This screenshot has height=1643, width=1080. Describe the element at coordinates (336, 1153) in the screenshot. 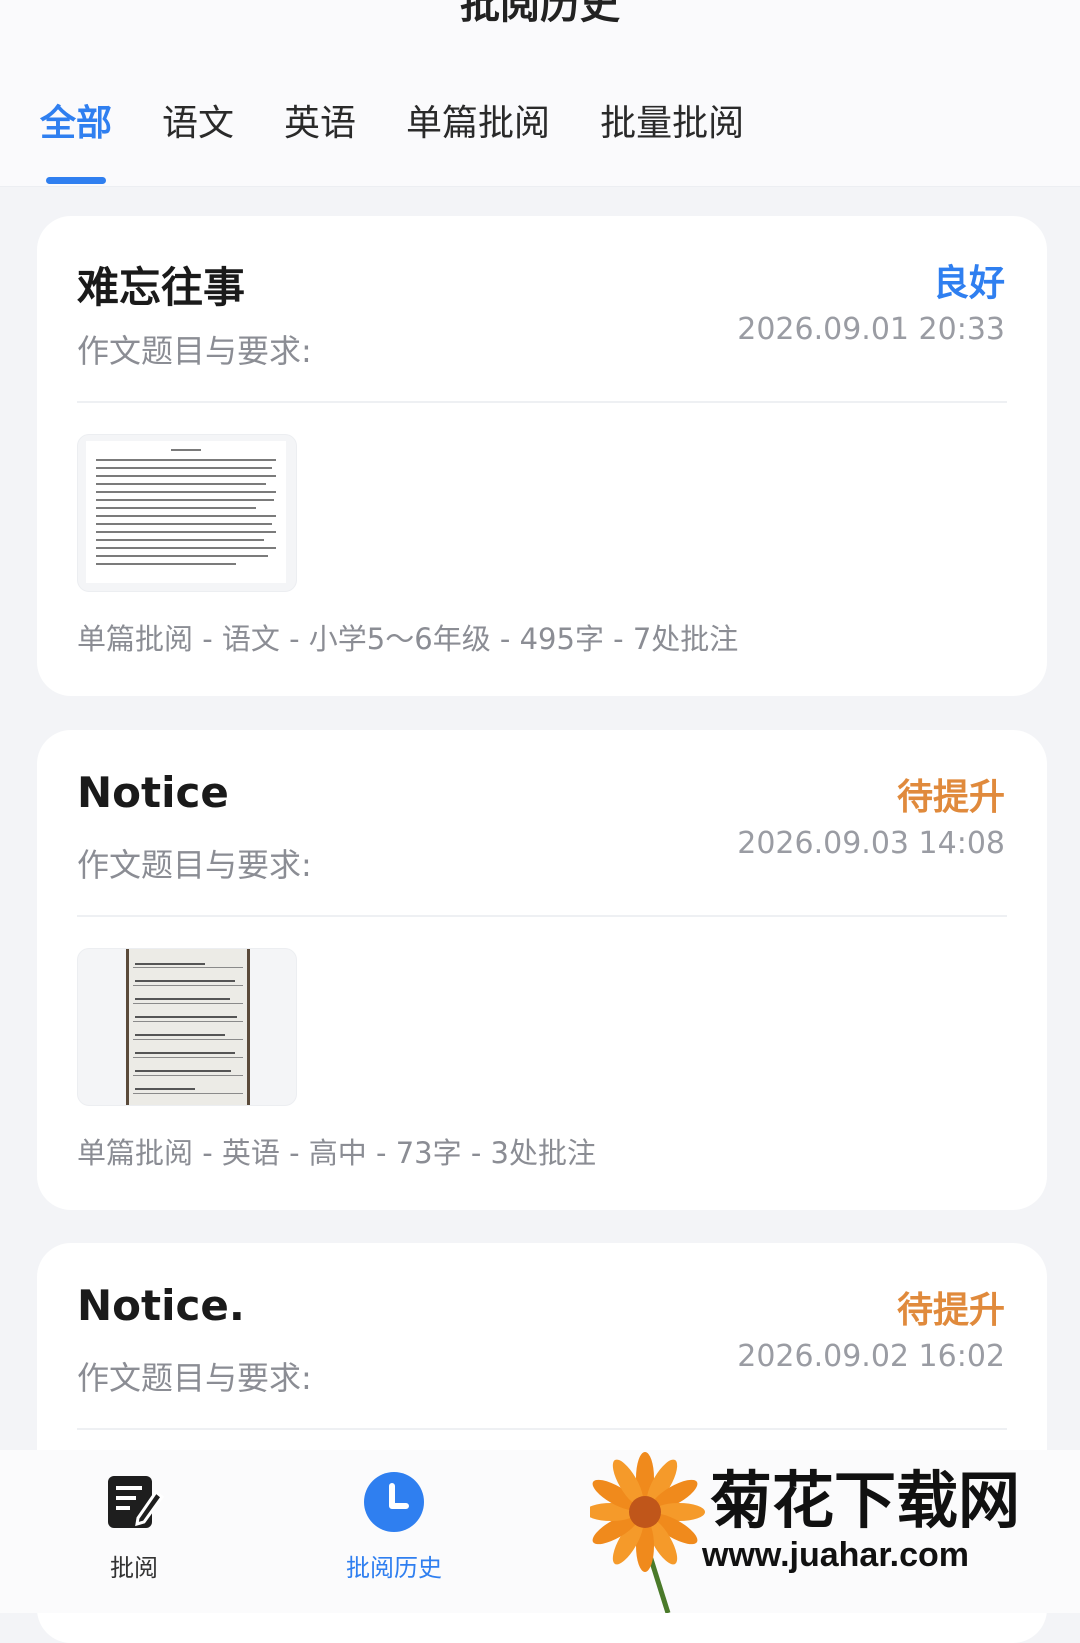

I see `essay-meta: 单篇批阅 - 英语 - 高中 - 73字 - 3处批注` at that location.